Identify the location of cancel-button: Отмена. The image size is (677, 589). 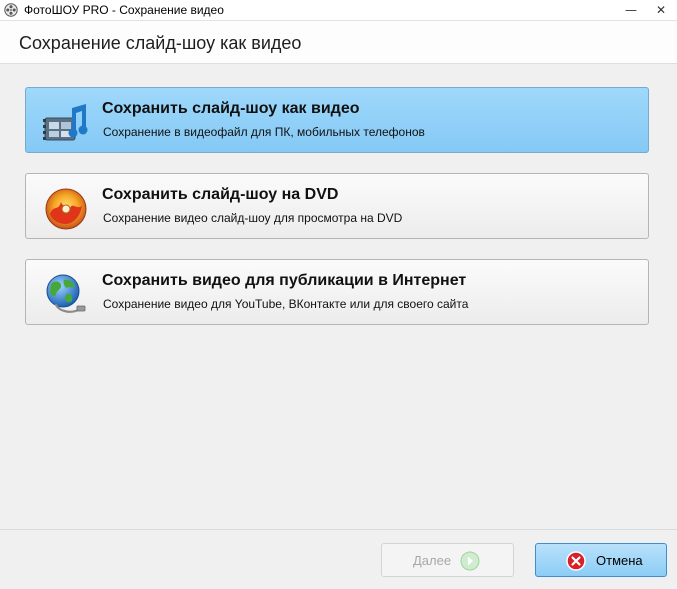
(601, 560).